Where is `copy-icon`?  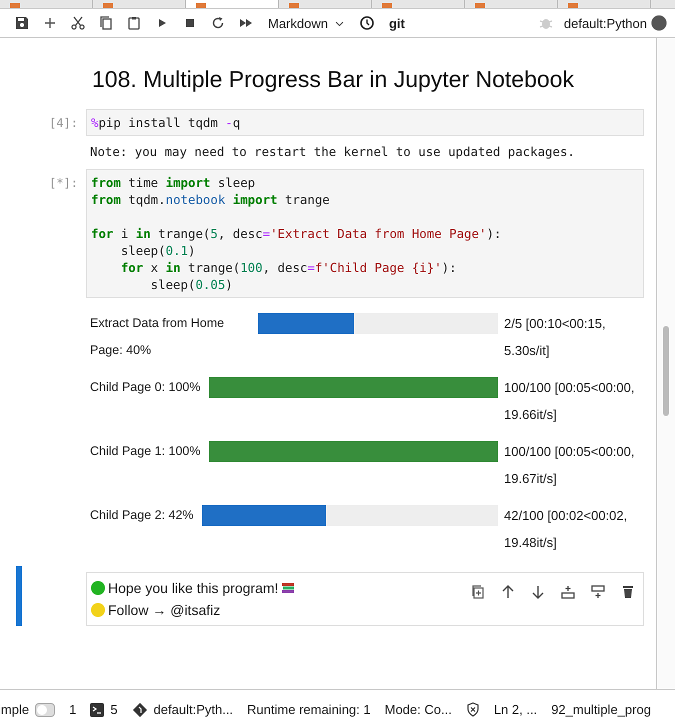
copy-icon is located at coordinates (106, 23).